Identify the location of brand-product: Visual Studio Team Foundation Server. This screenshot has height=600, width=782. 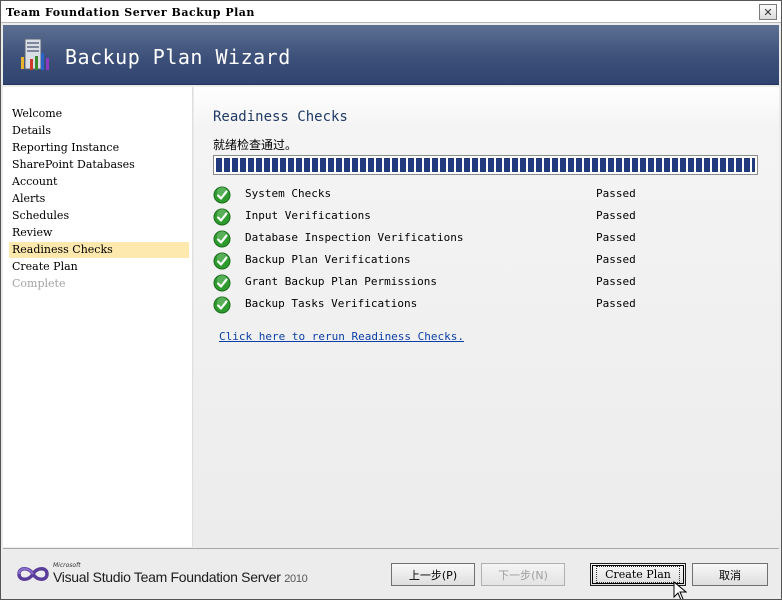
(167, 577).